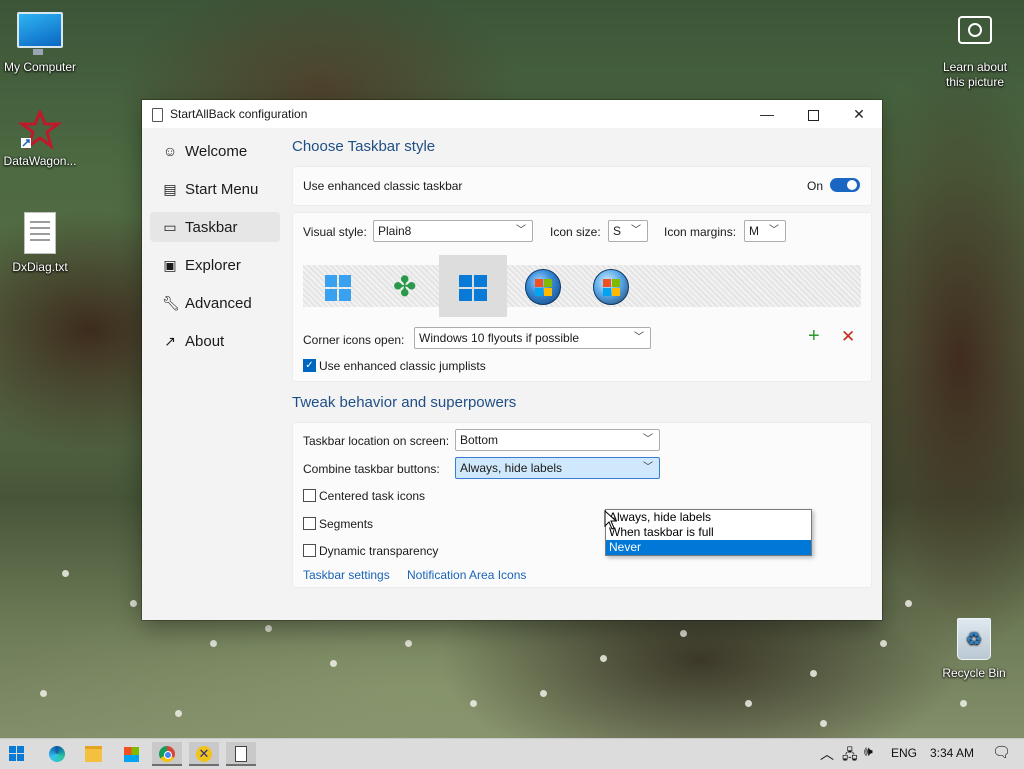 The width and height of the screenshot is (1024, 769). Describe the element at coordinates (827, 754) in the screenshot. I see `chevron-up-icon: ︿` at that location.